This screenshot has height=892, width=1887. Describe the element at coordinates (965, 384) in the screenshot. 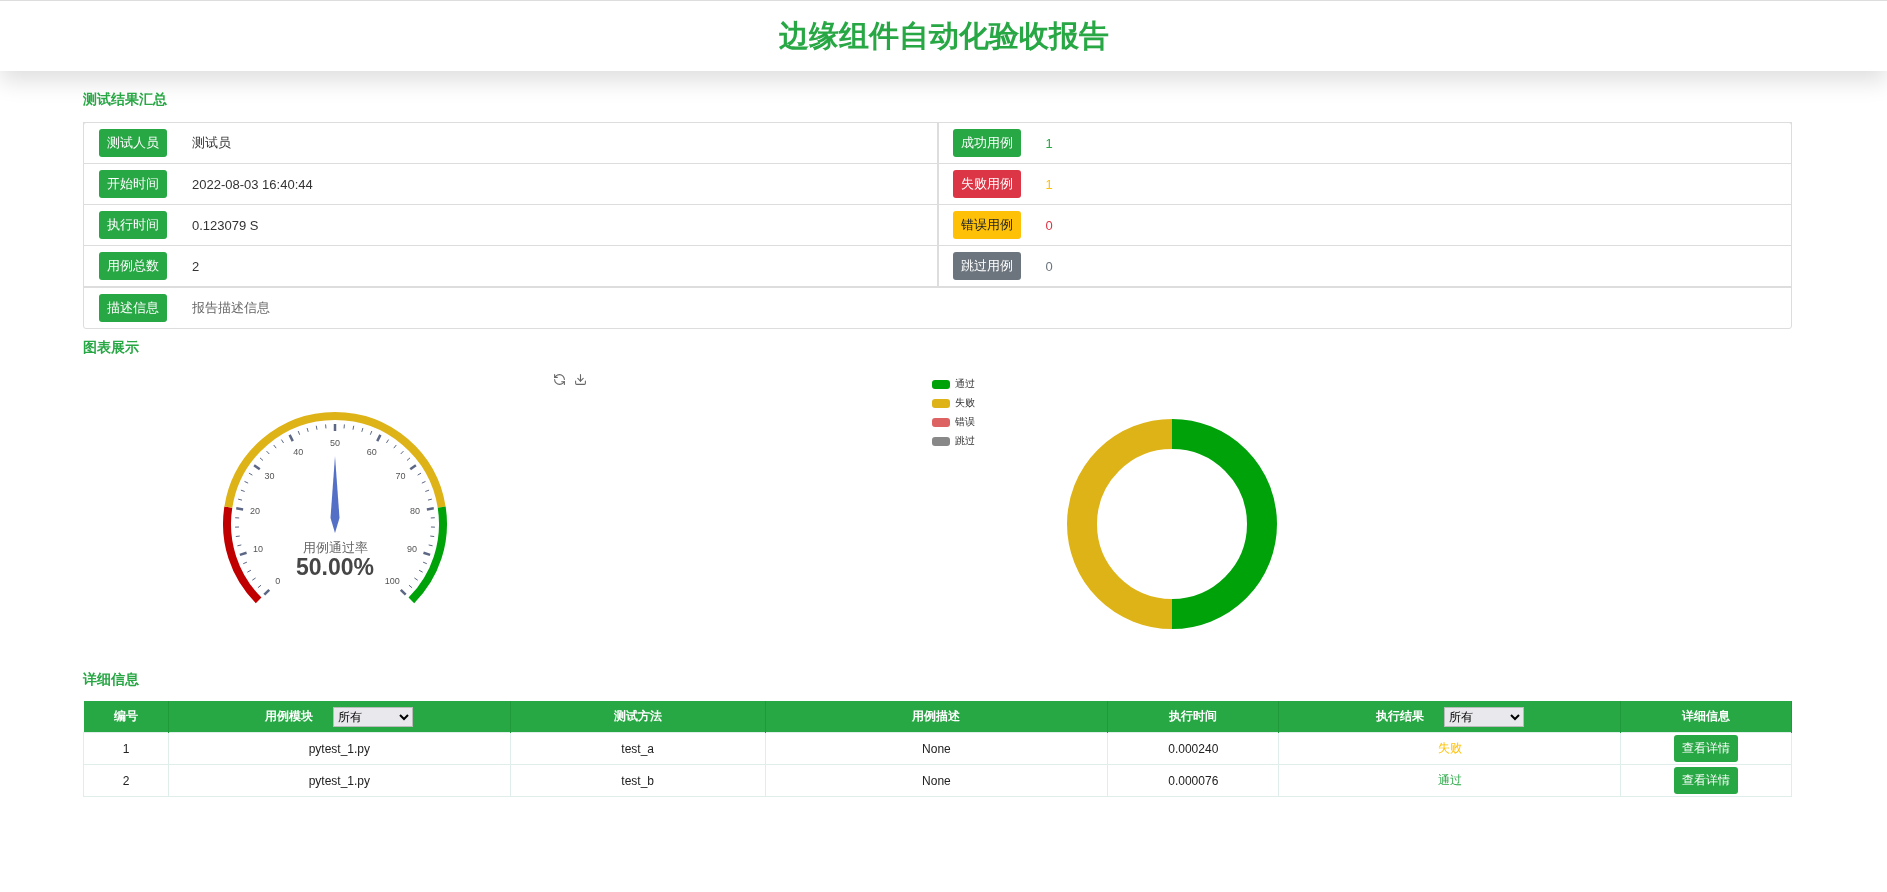

I see `legend-label: 通过` at that location.